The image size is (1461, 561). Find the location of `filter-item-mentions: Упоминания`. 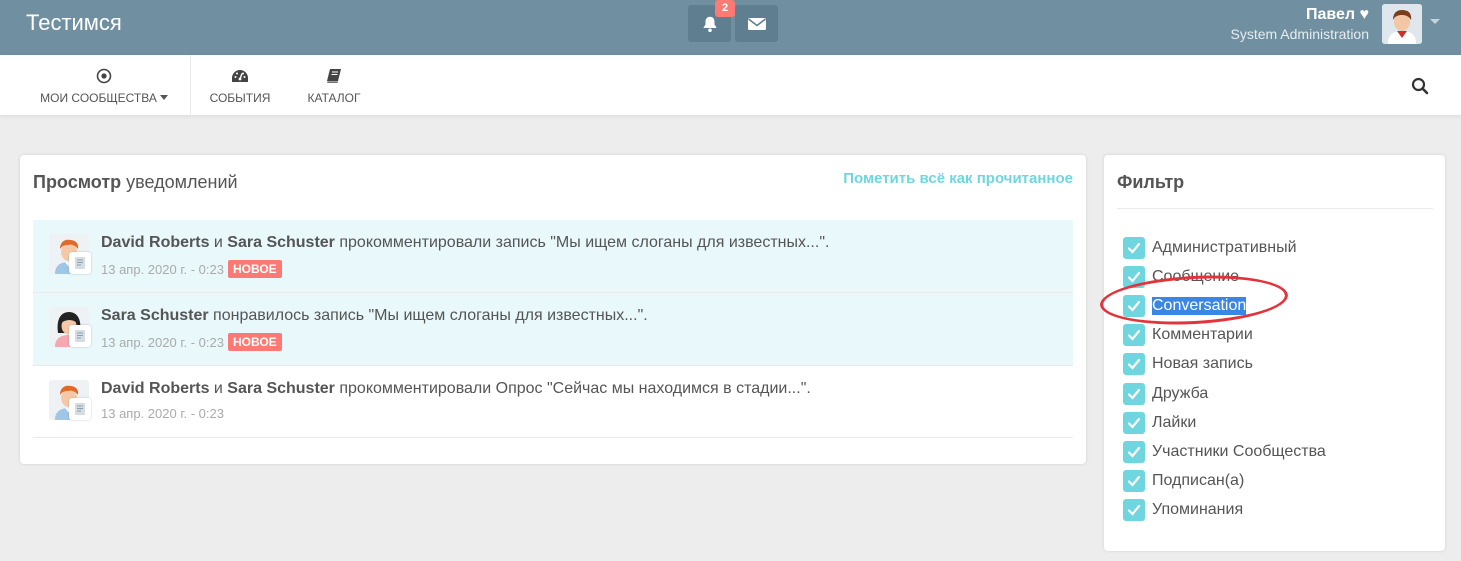

filter-item-mentions: Упоминания is located at coordinates (1224, 510).